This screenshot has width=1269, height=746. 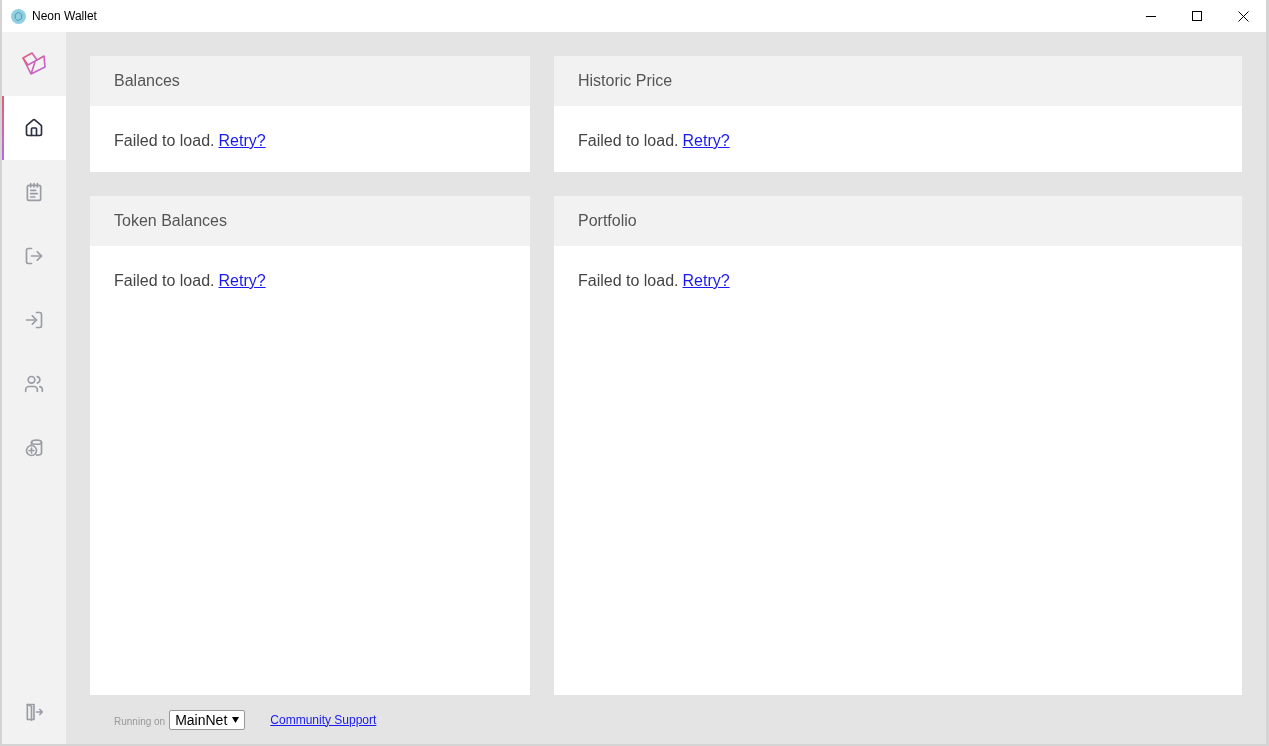 I want to click on notepad-icon, so click(x=34, y=192).